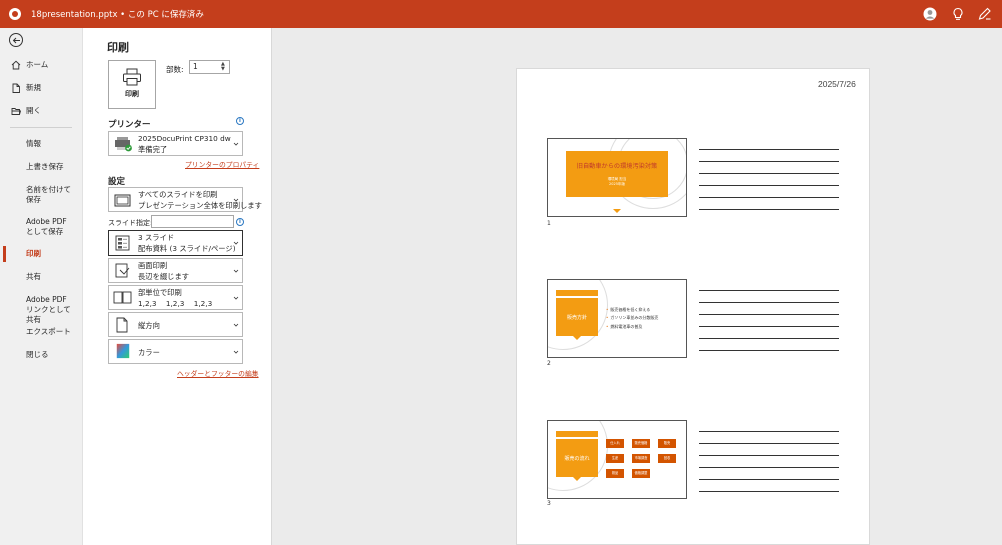 This screenshot has height=545, width=1002. What do you see at coordinates (577, 456) in the screenshot?
I see `section-banner: 販売の流れ` at bounding box center [577, 456].